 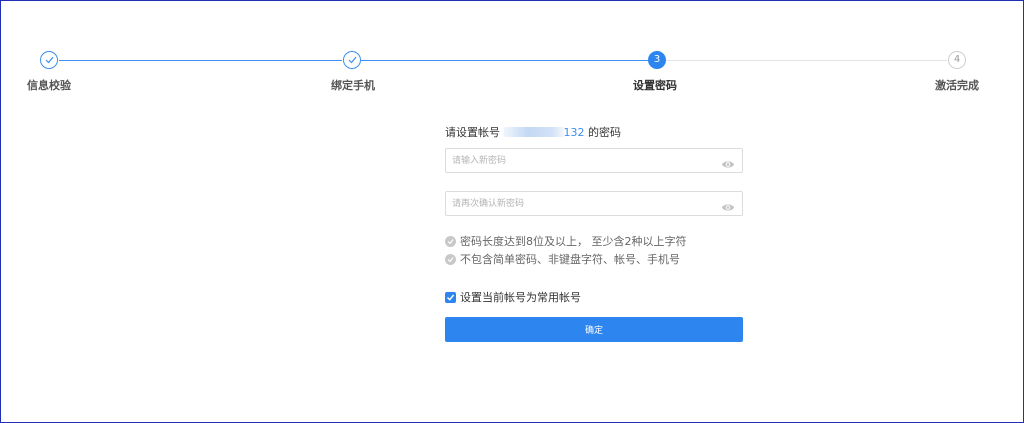 I want to click on step-1-check-icon, so click(x=49, y=60).